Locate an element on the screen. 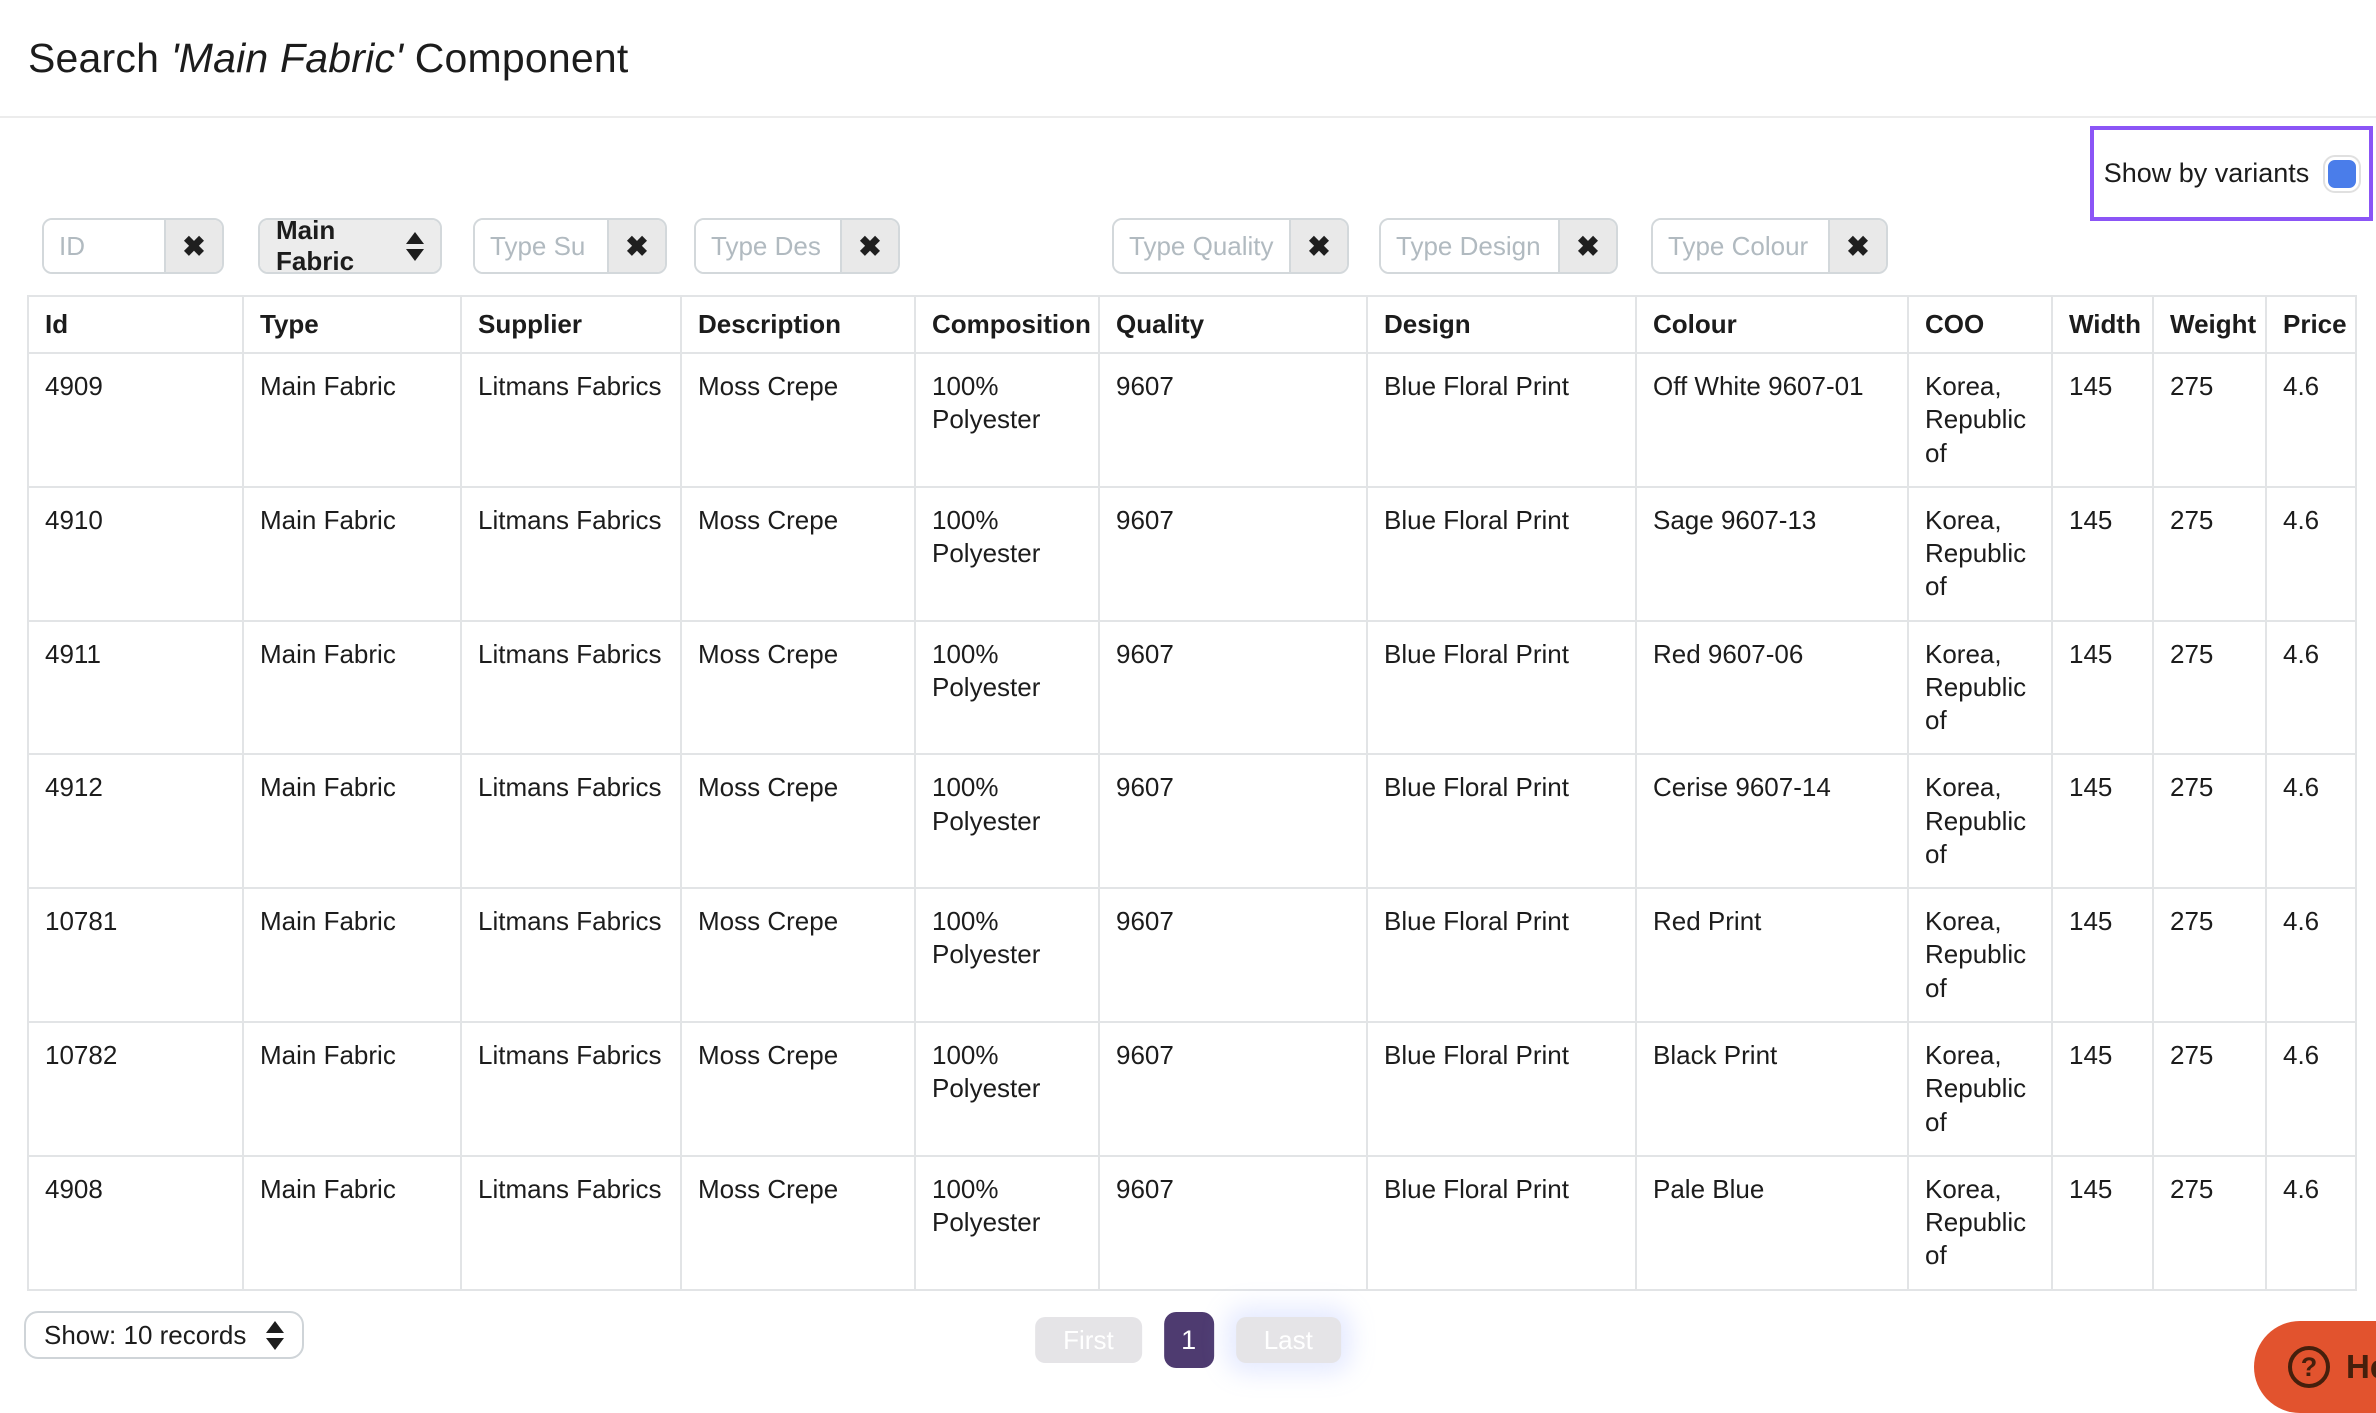 The width and height of the screenshot is (2376, 1413). show-by-variants-highlight-box: Show by variants is located at coordinates (2231, 173).